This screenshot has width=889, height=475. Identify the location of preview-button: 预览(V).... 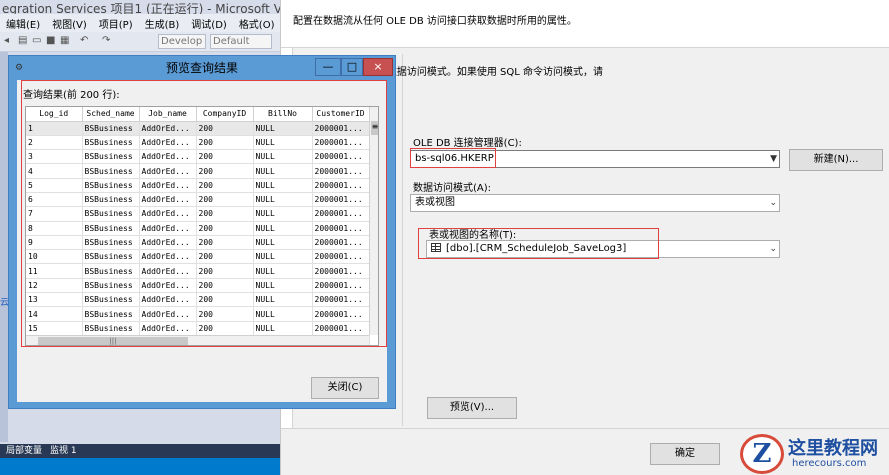
(472, 408).